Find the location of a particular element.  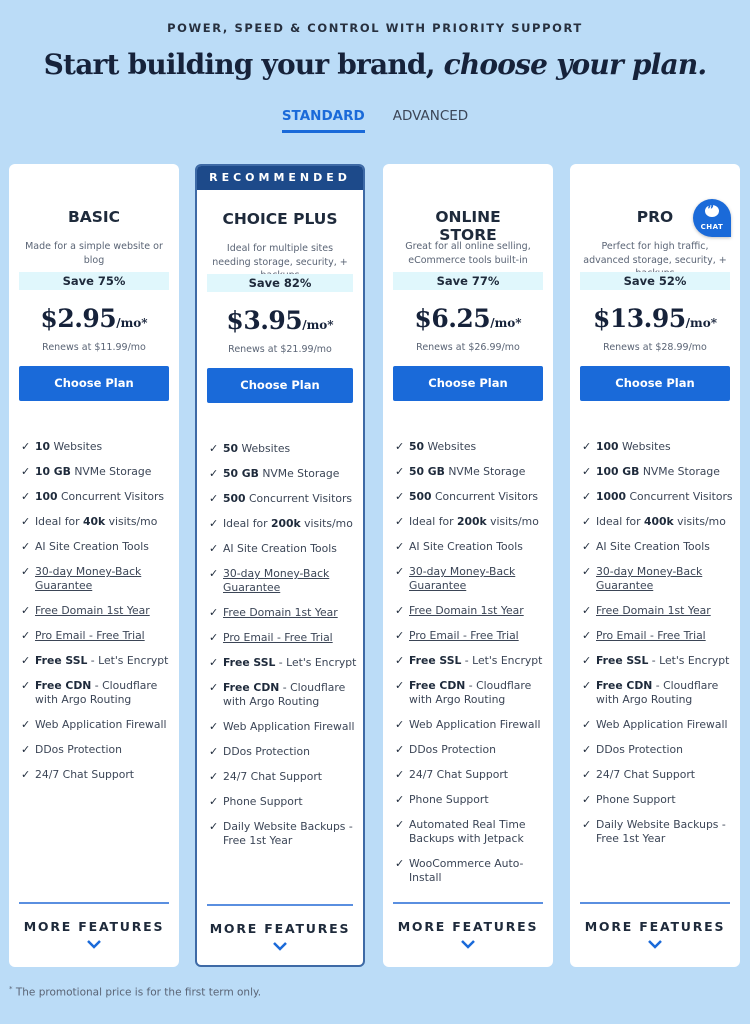

feature-highlight: 10 GB is located at coordinates (53, 471).